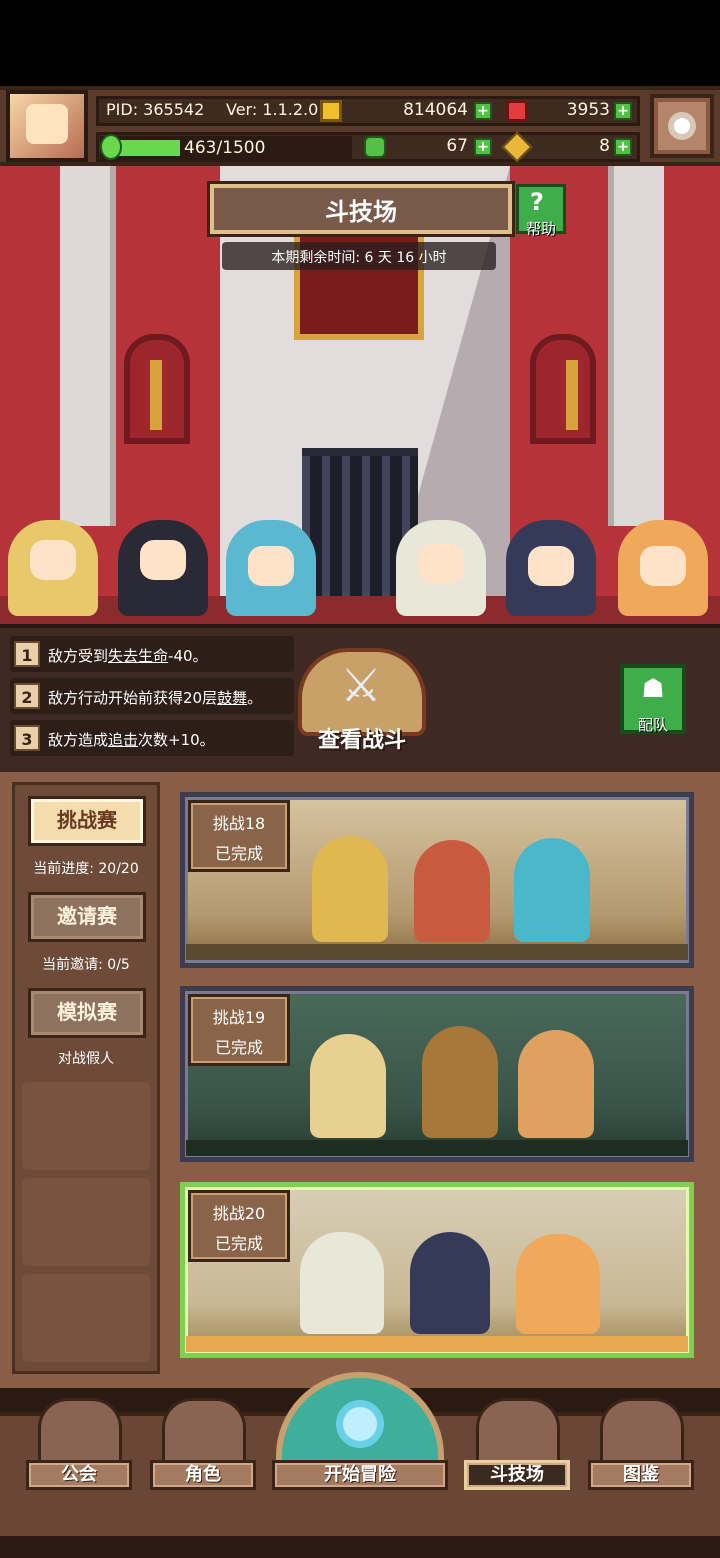  I want to click on challenge-title: 挑战19, so click(239, 1017).